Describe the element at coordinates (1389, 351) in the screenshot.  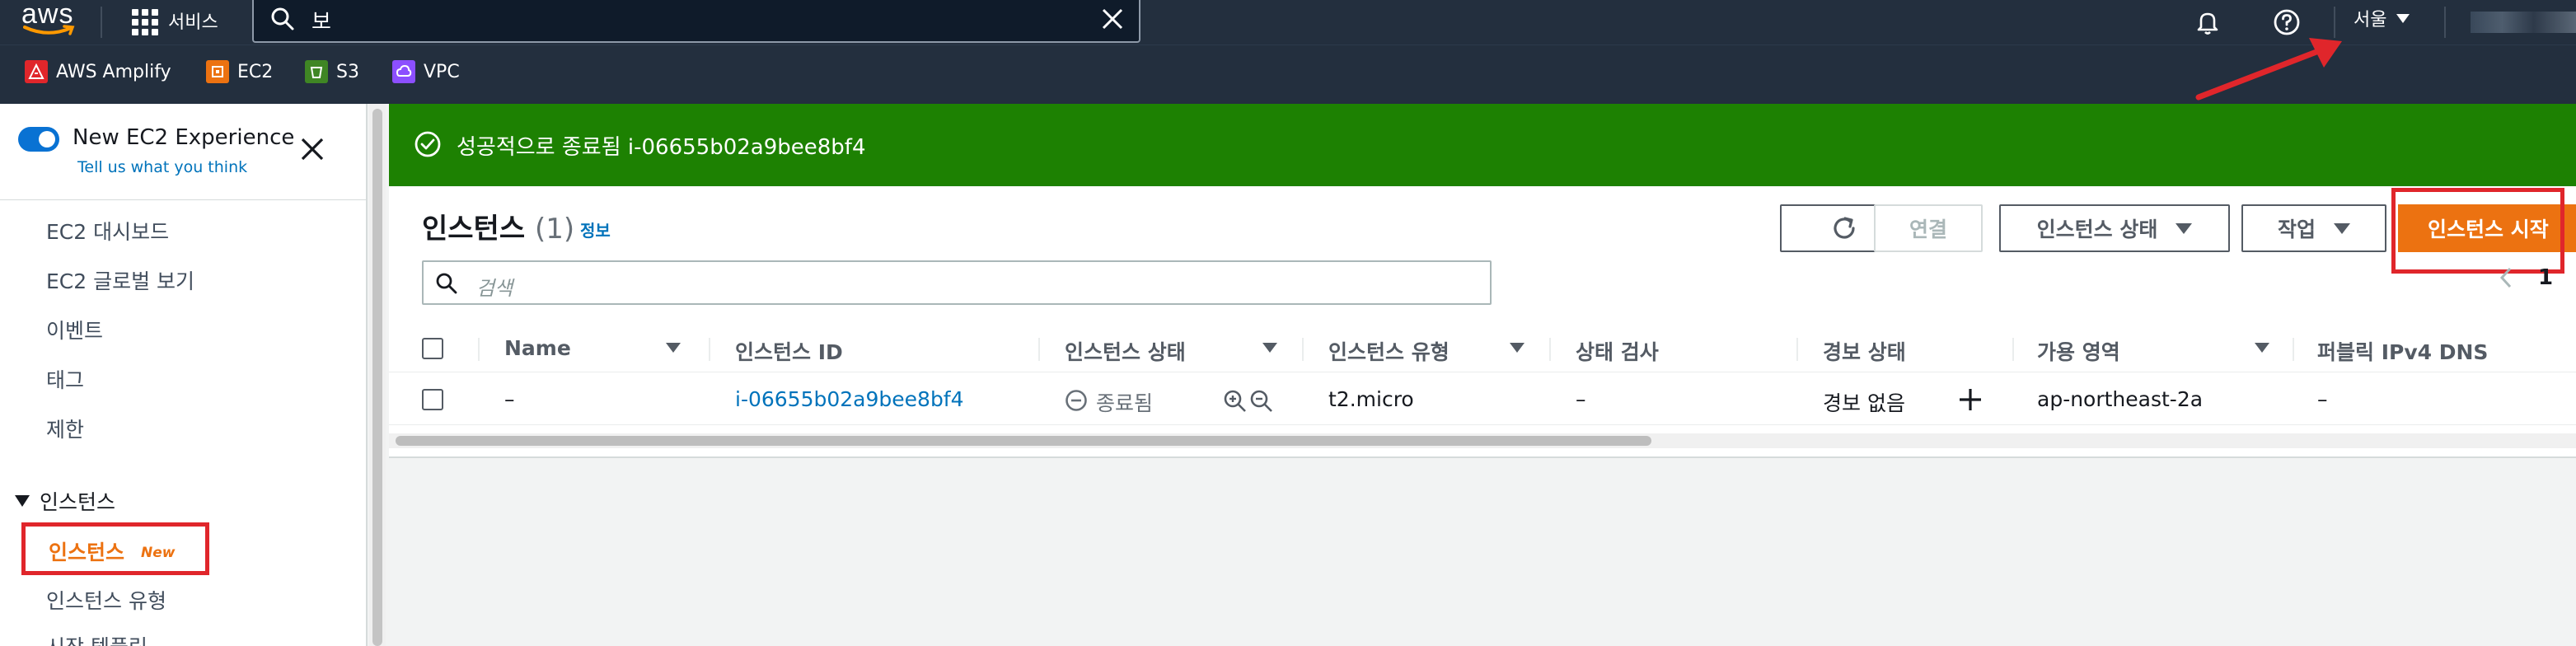
I see `column-header-instance-type: 인스턴스 유형` at that location.